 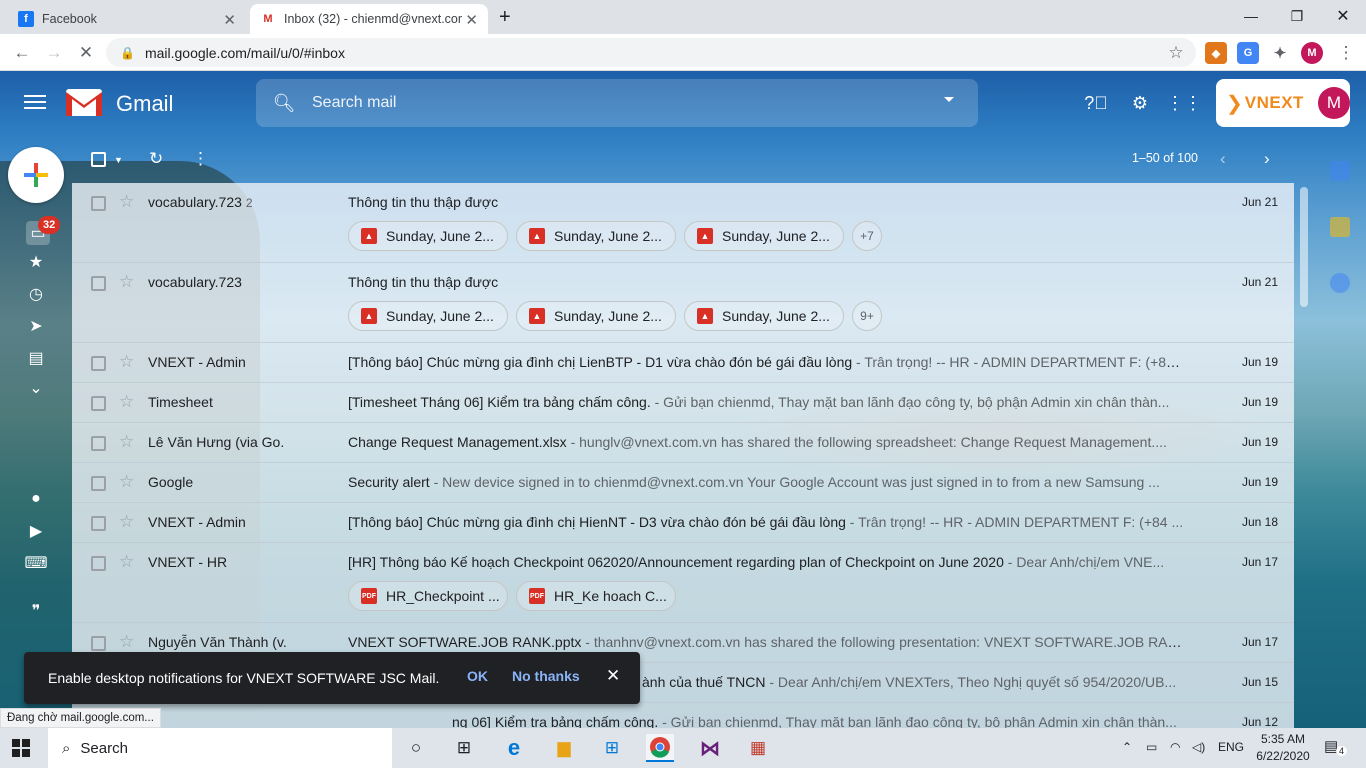 I want to click on snoozed-icon: ◷, so click(x=36, y=294).